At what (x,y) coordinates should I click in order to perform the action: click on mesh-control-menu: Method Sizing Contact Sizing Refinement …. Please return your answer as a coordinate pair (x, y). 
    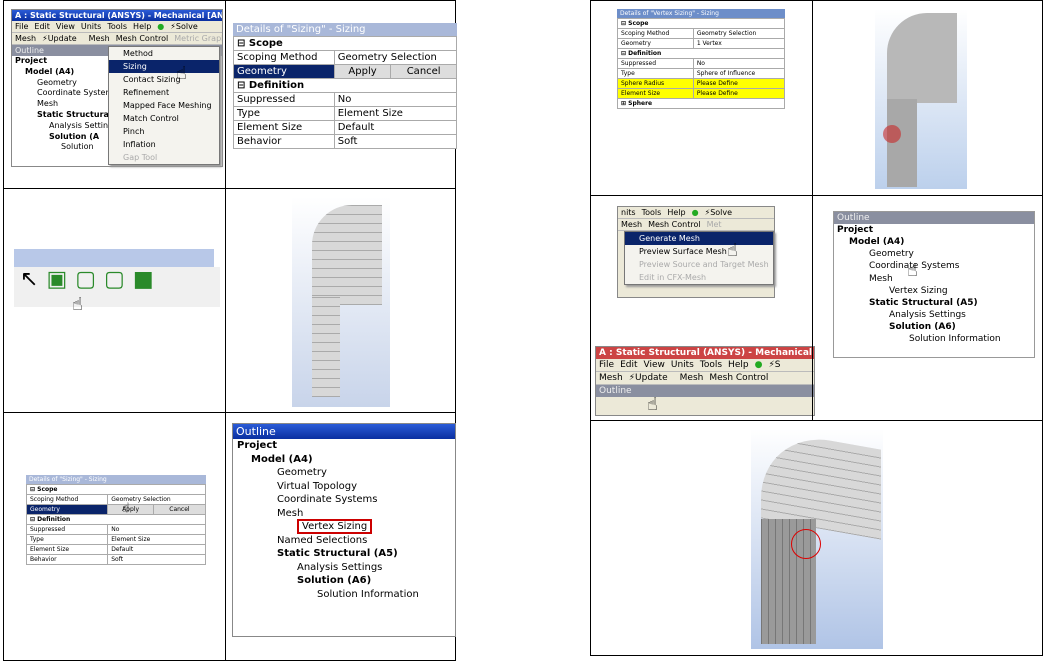
    Looking at the image, I should click on (164, 105).